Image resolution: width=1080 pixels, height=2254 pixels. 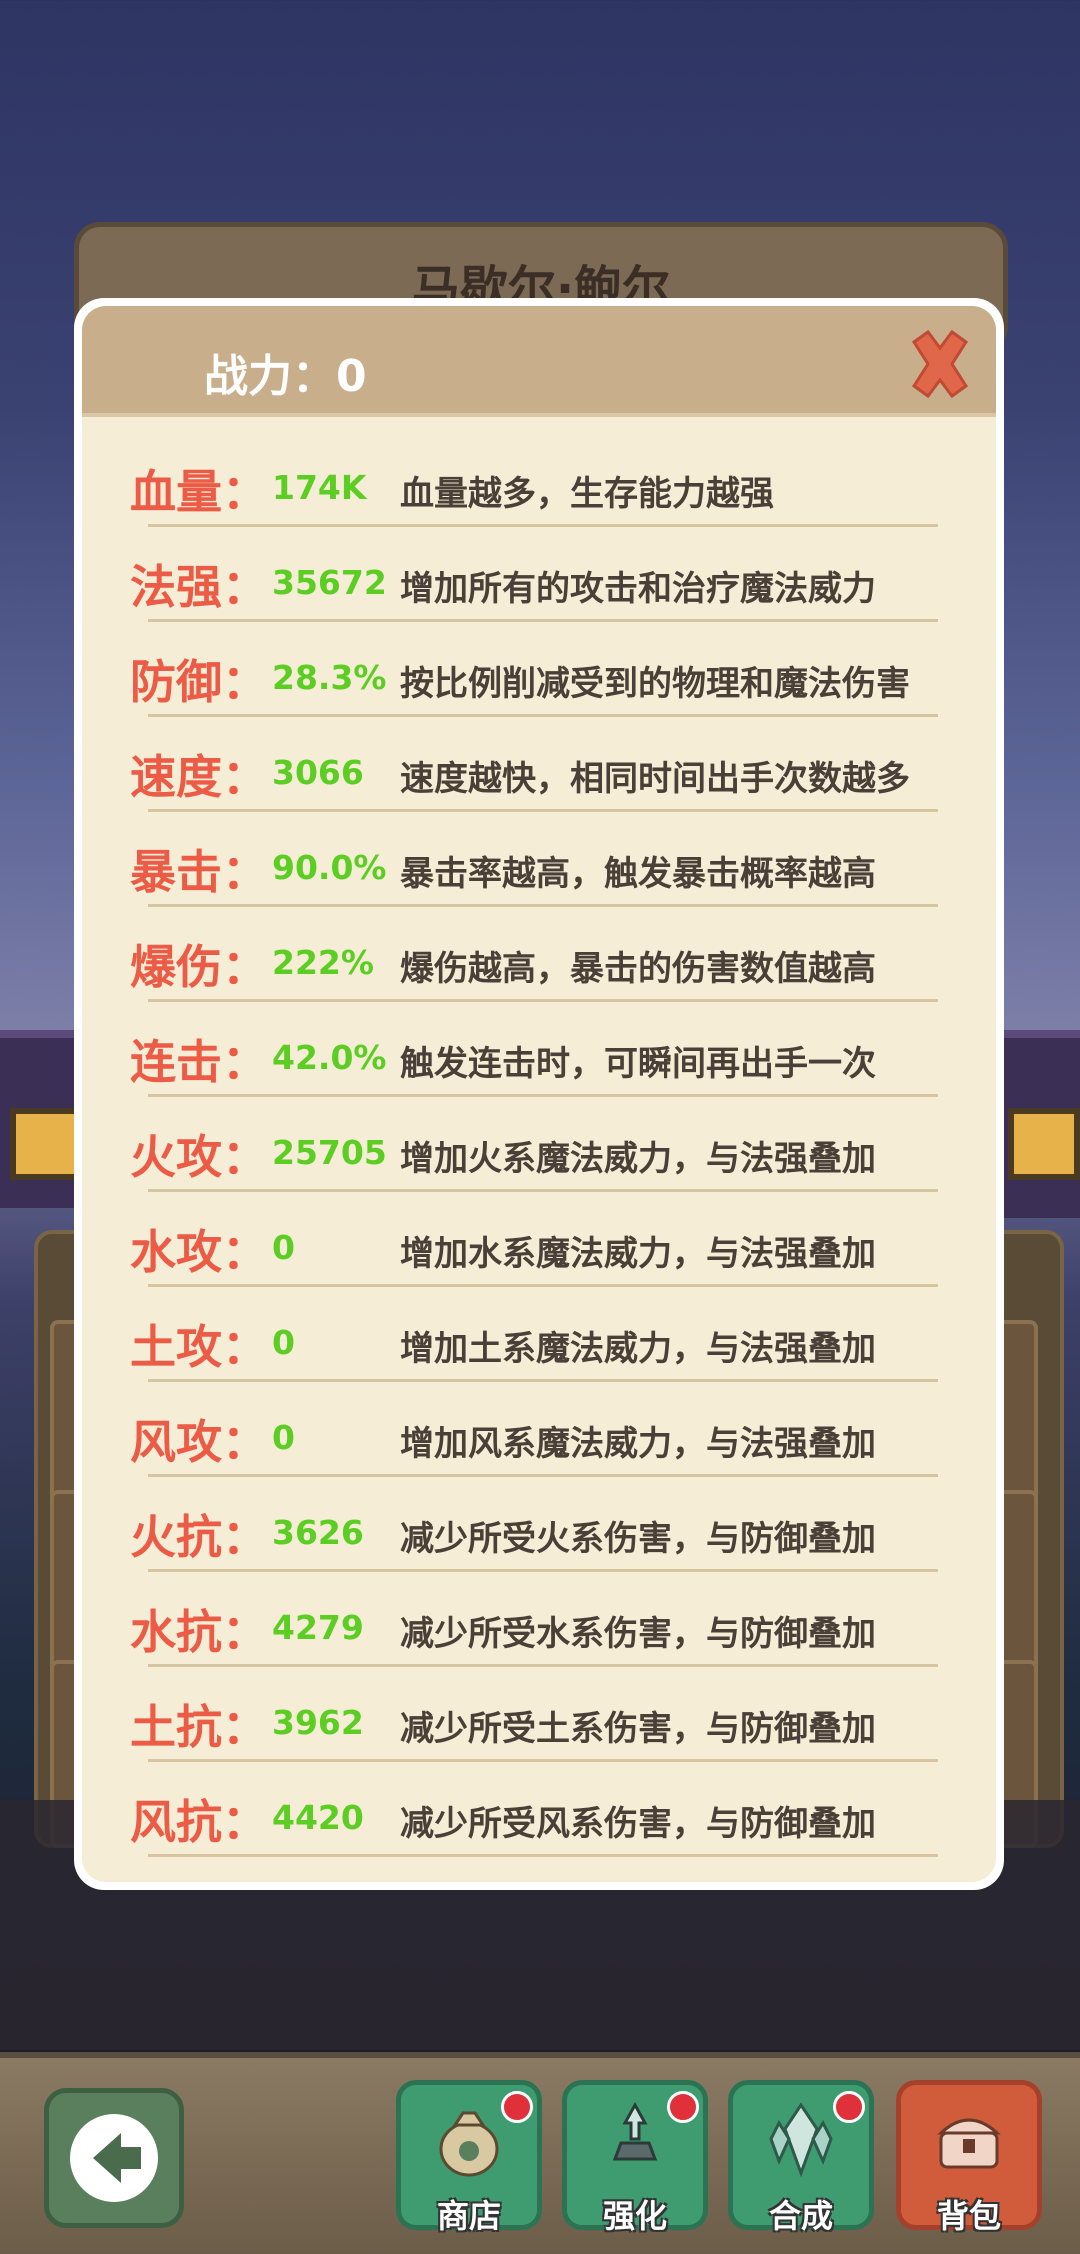 I want to click on stat-row: 暴击： 90.0% 暴击率越高，触发暴击概率越高, so click(x=540, y=863).